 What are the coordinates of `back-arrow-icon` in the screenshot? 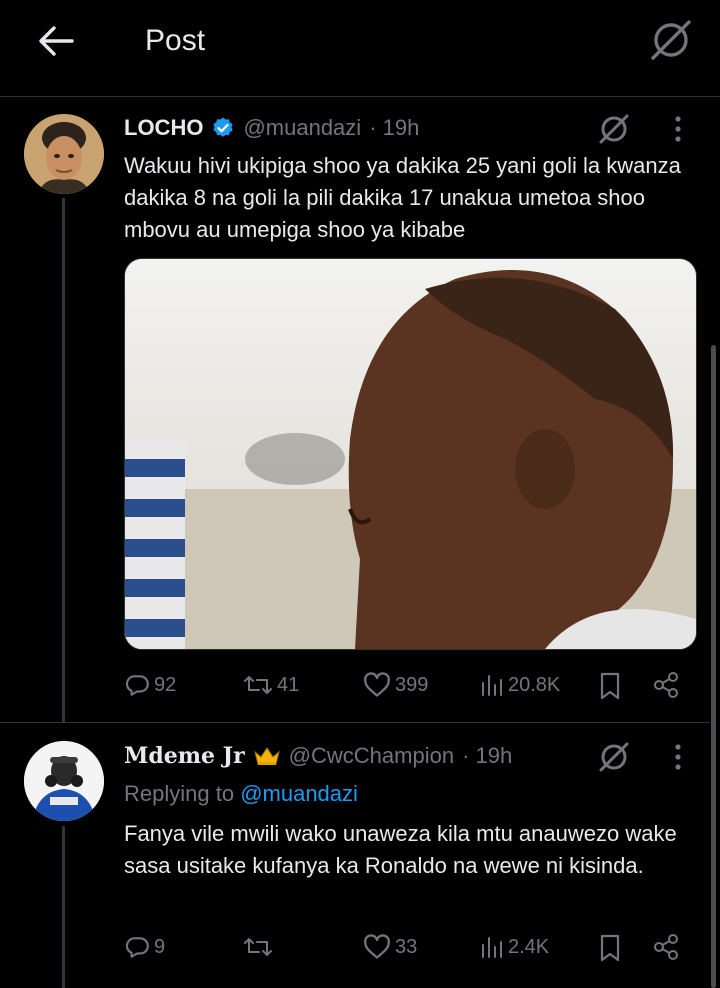 It's located at (56, 41).